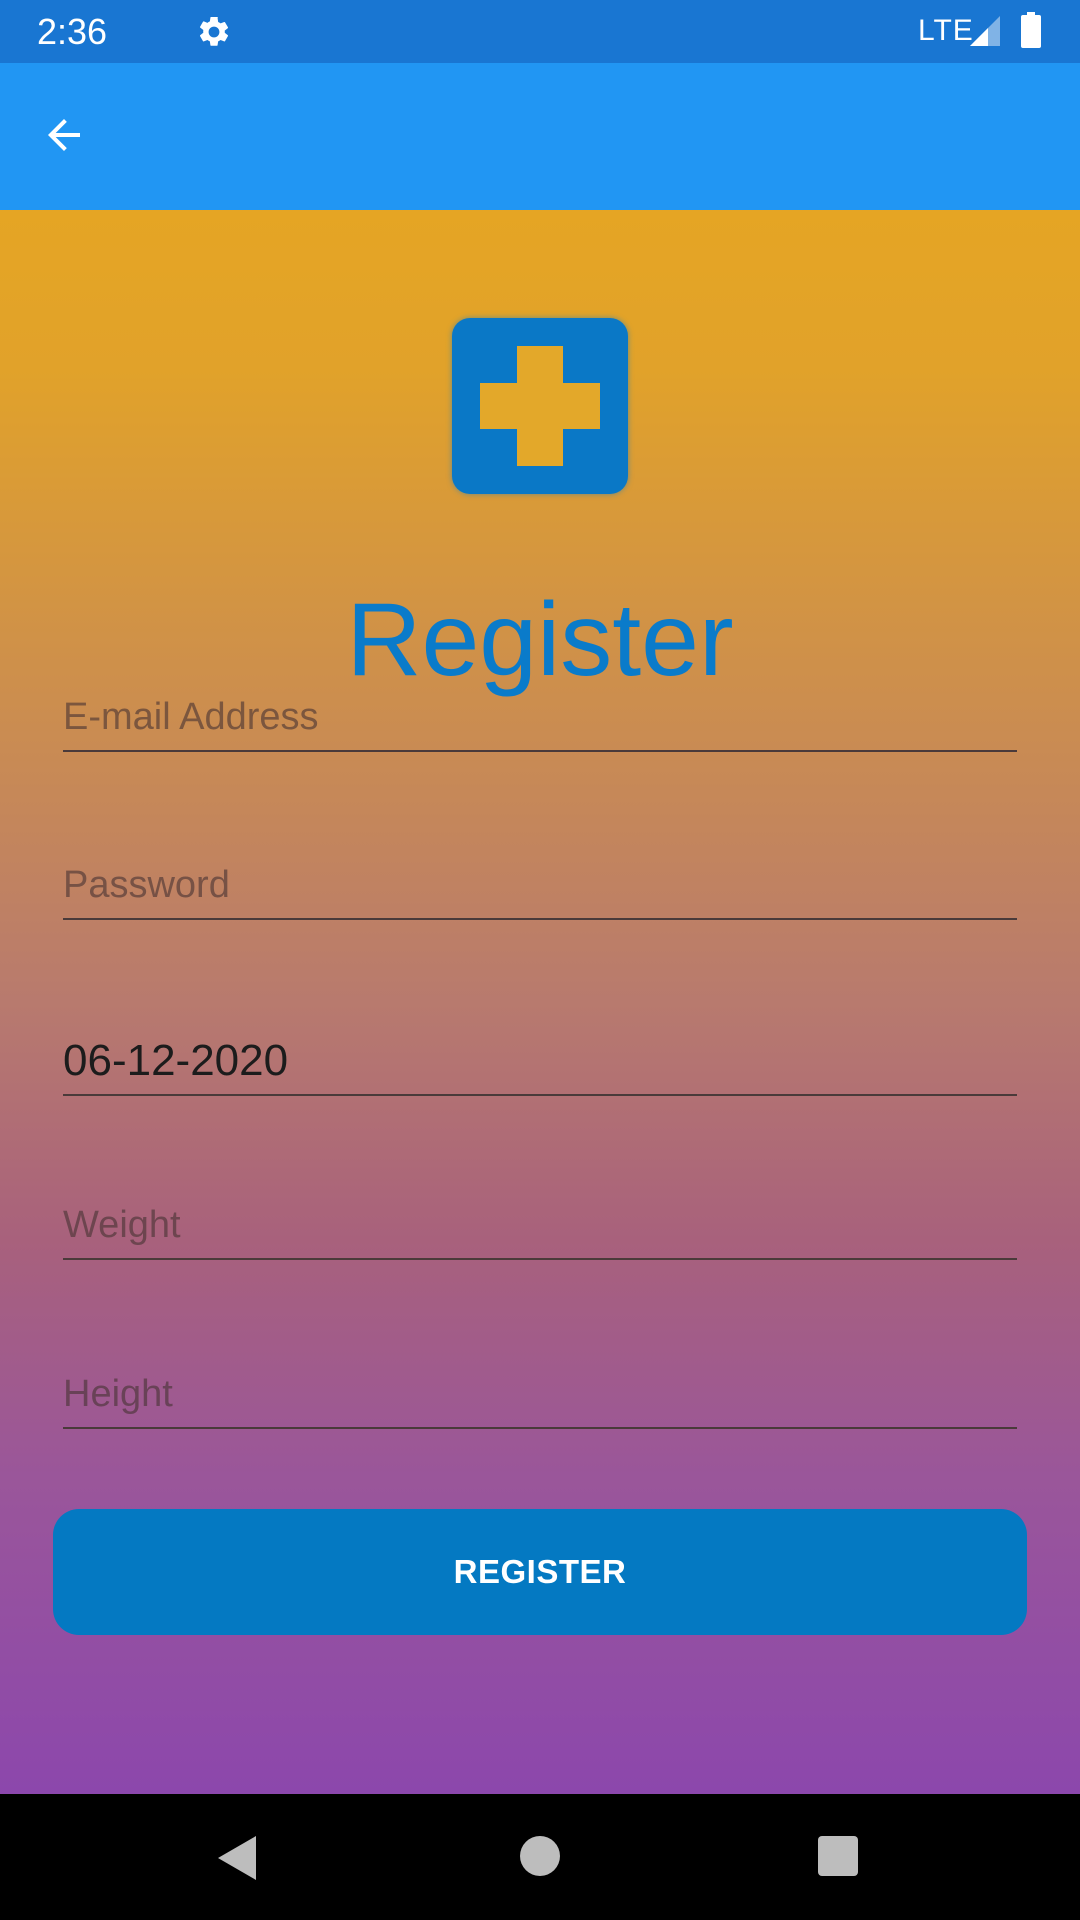  I want to click on battery-icon, so click(1031, 30).